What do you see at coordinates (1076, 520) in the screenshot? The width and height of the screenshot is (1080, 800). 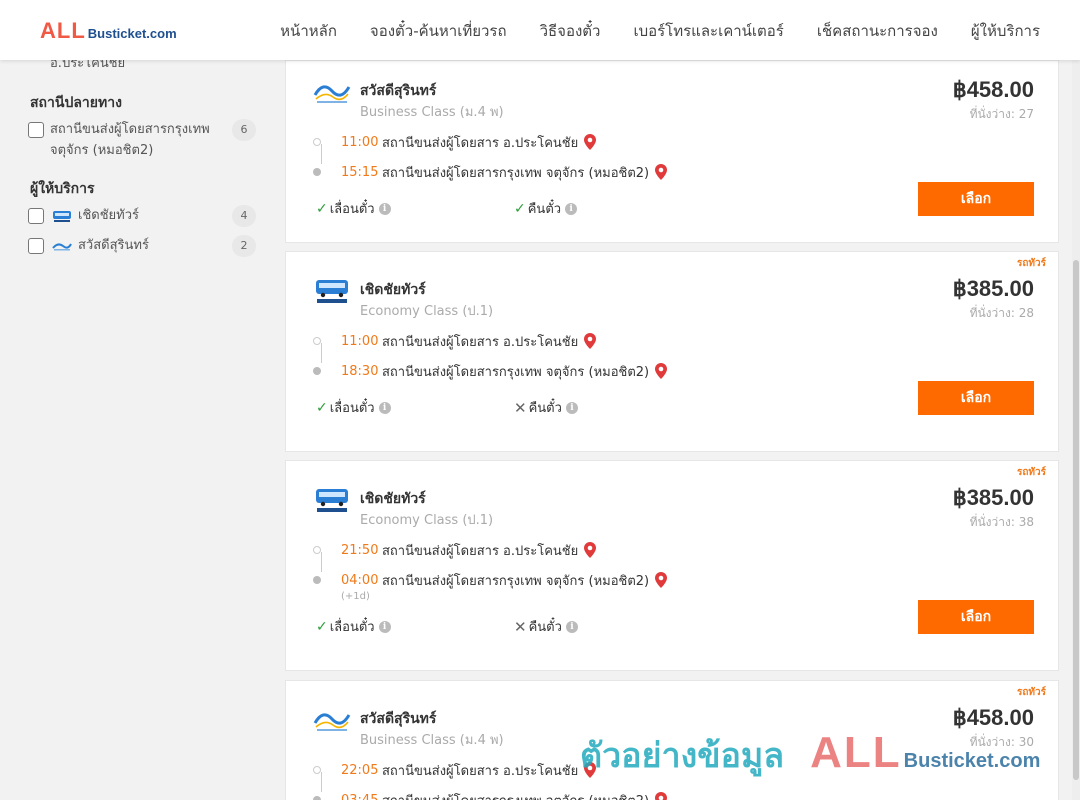 I see `scrollbar-thumb` at bounding box center [1076, 520].